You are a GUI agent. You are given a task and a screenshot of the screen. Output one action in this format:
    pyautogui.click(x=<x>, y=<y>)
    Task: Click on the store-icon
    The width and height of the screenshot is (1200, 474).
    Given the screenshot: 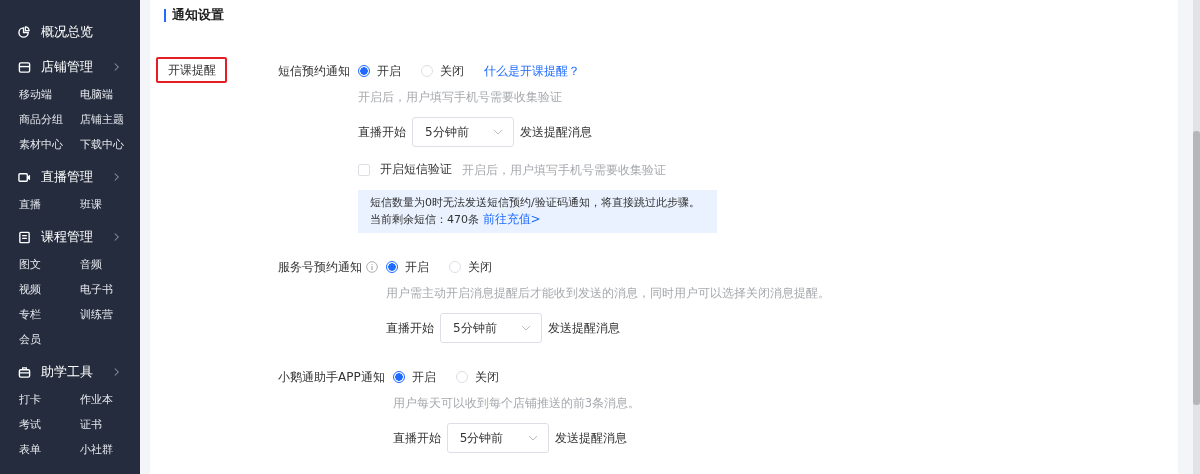 What is the action you would take?
    pyautogui.click(x=24, y=67)
    